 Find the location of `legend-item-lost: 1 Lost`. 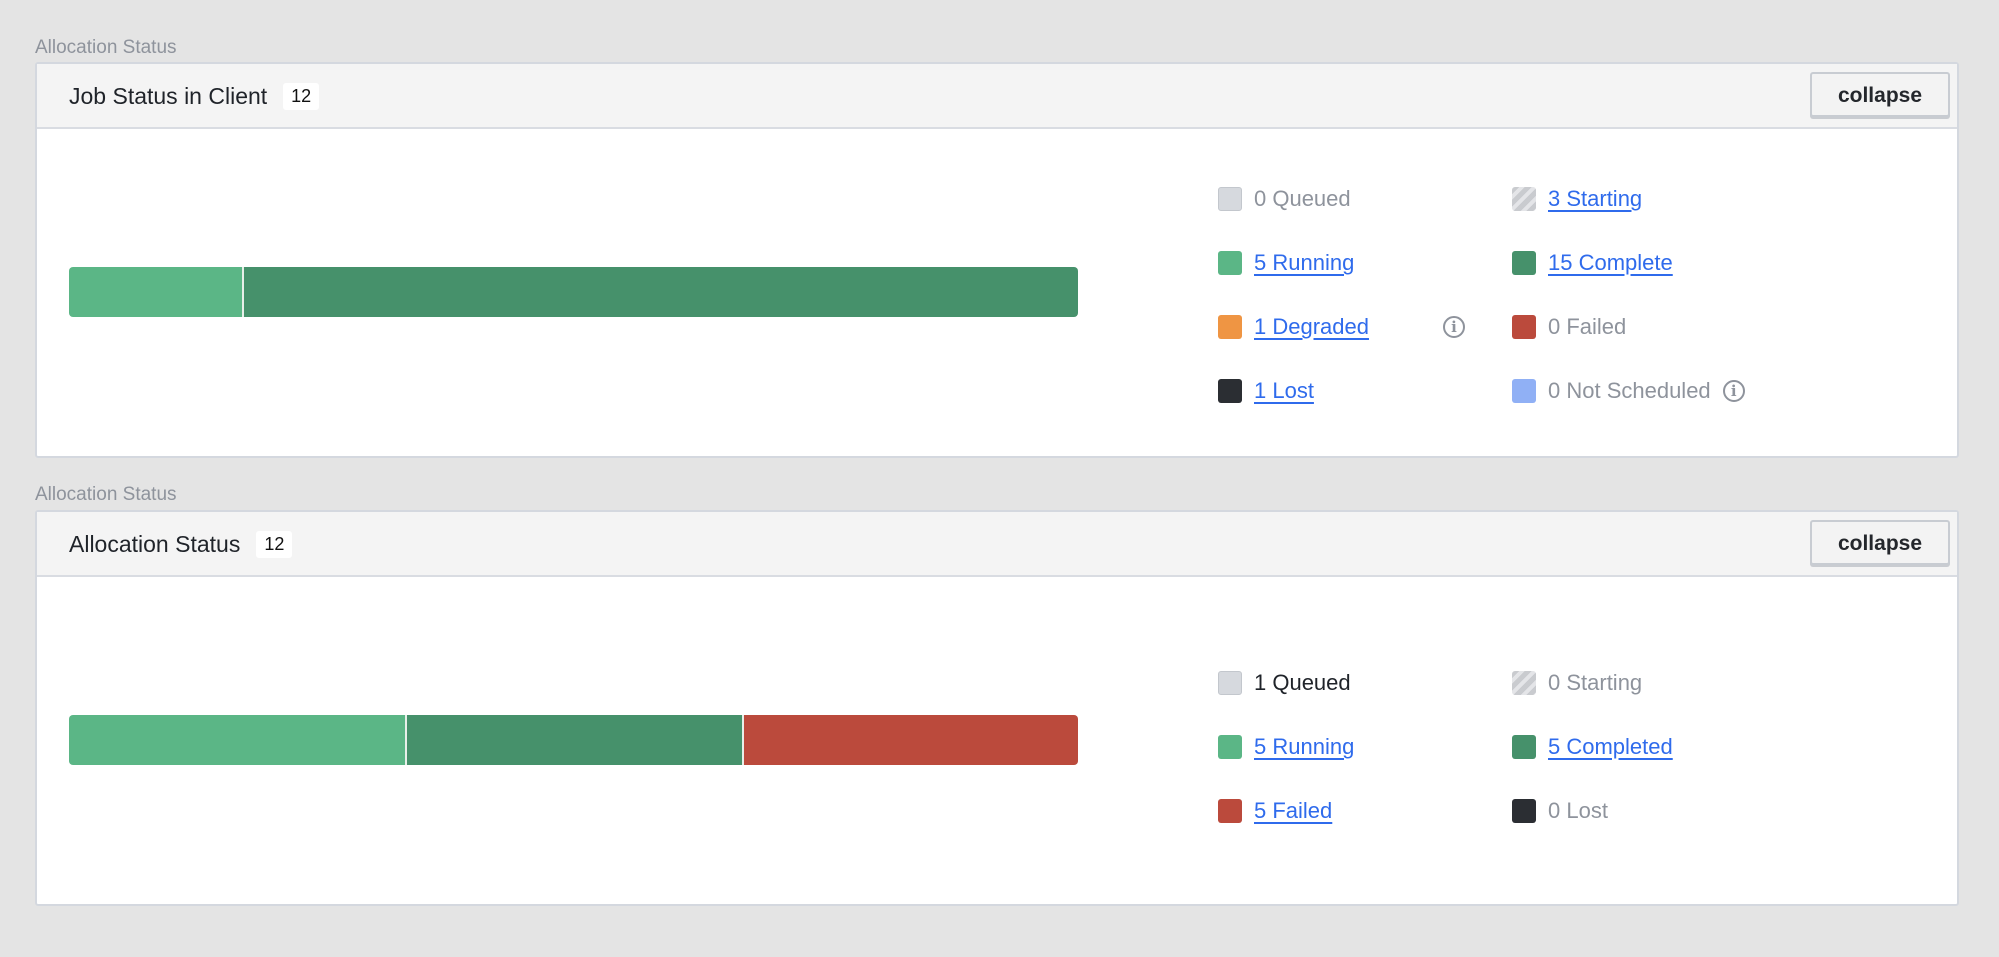

legend-item-lost: 1 Lost is located at coordinates (1266, 391).